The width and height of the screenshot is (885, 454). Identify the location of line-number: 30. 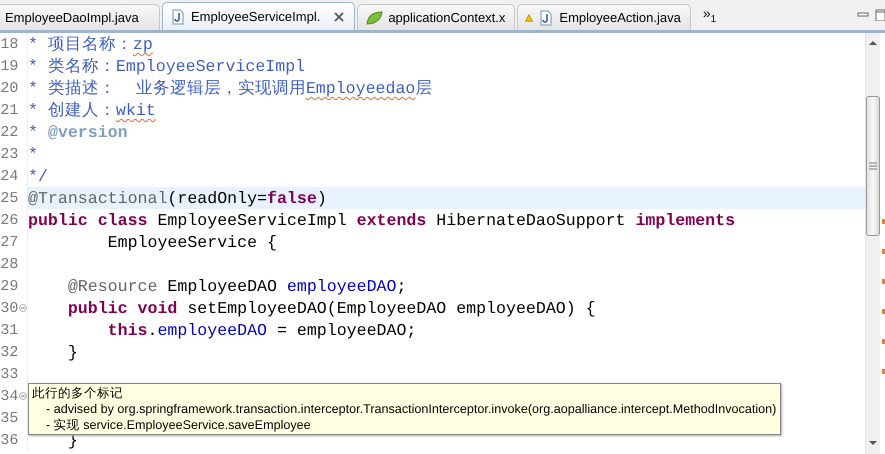
(9, 308).